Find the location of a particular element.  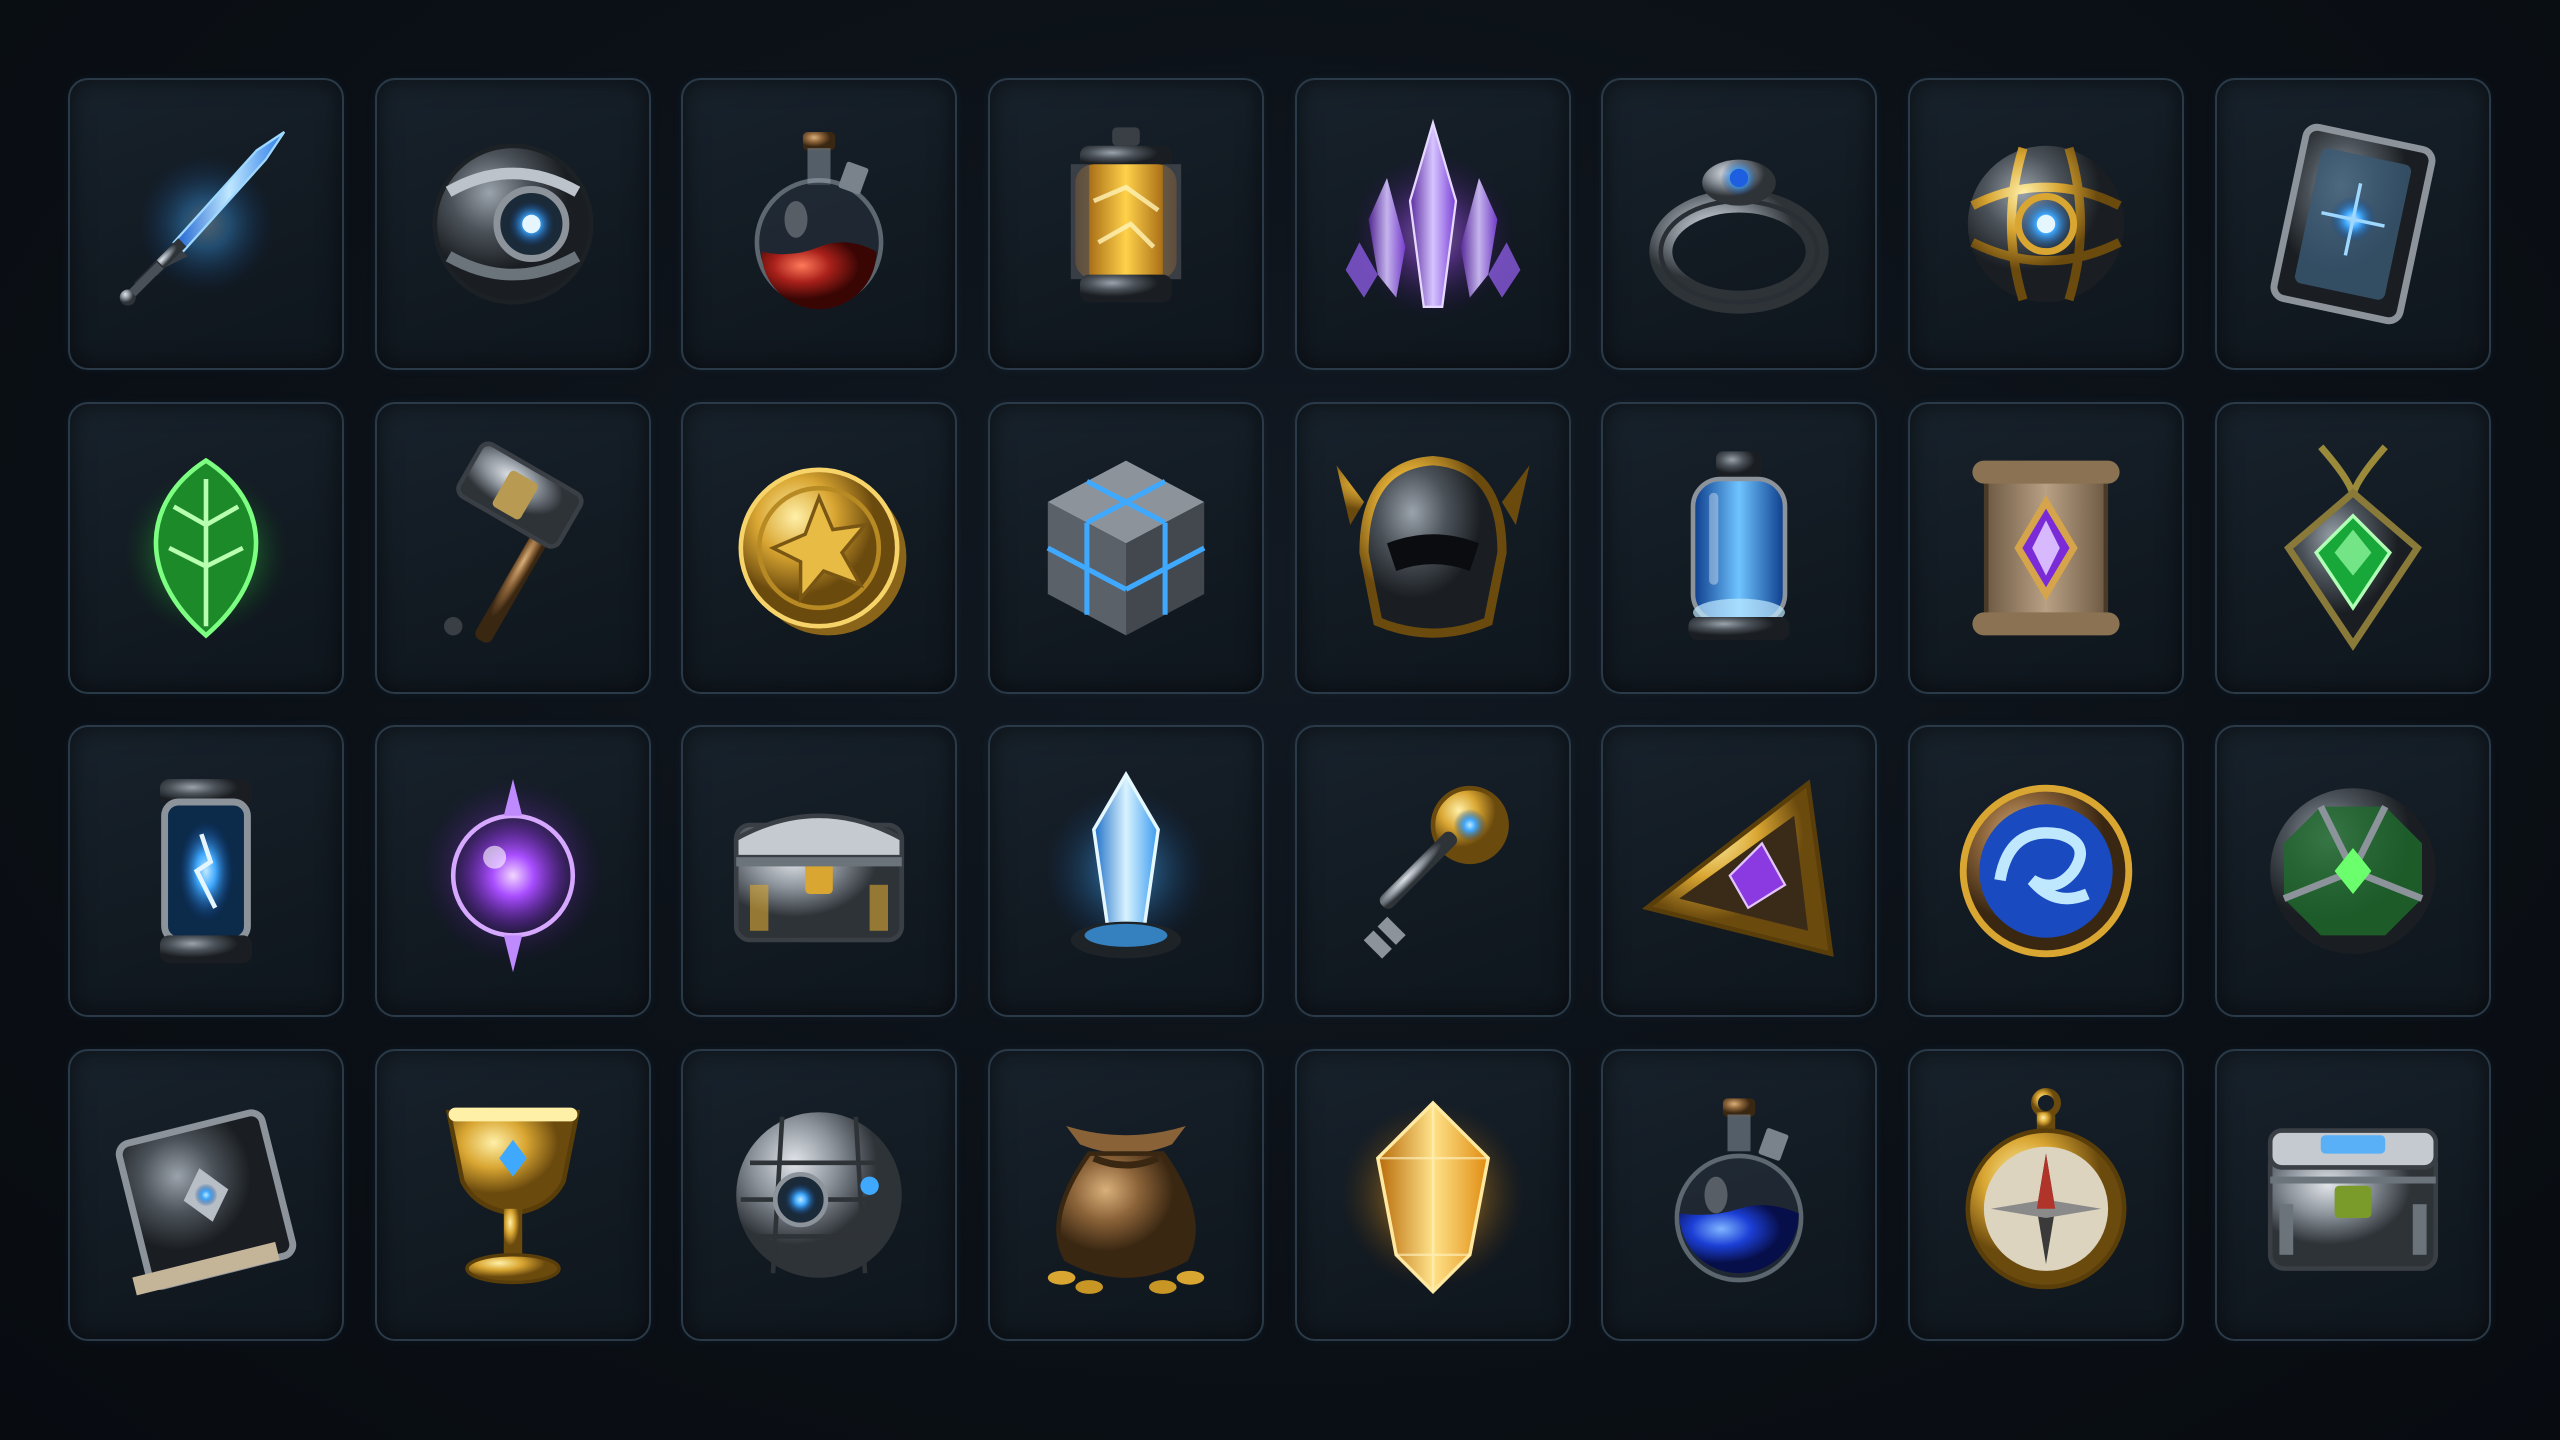

stone-orb-icon is located at coordinates (819, 1195).